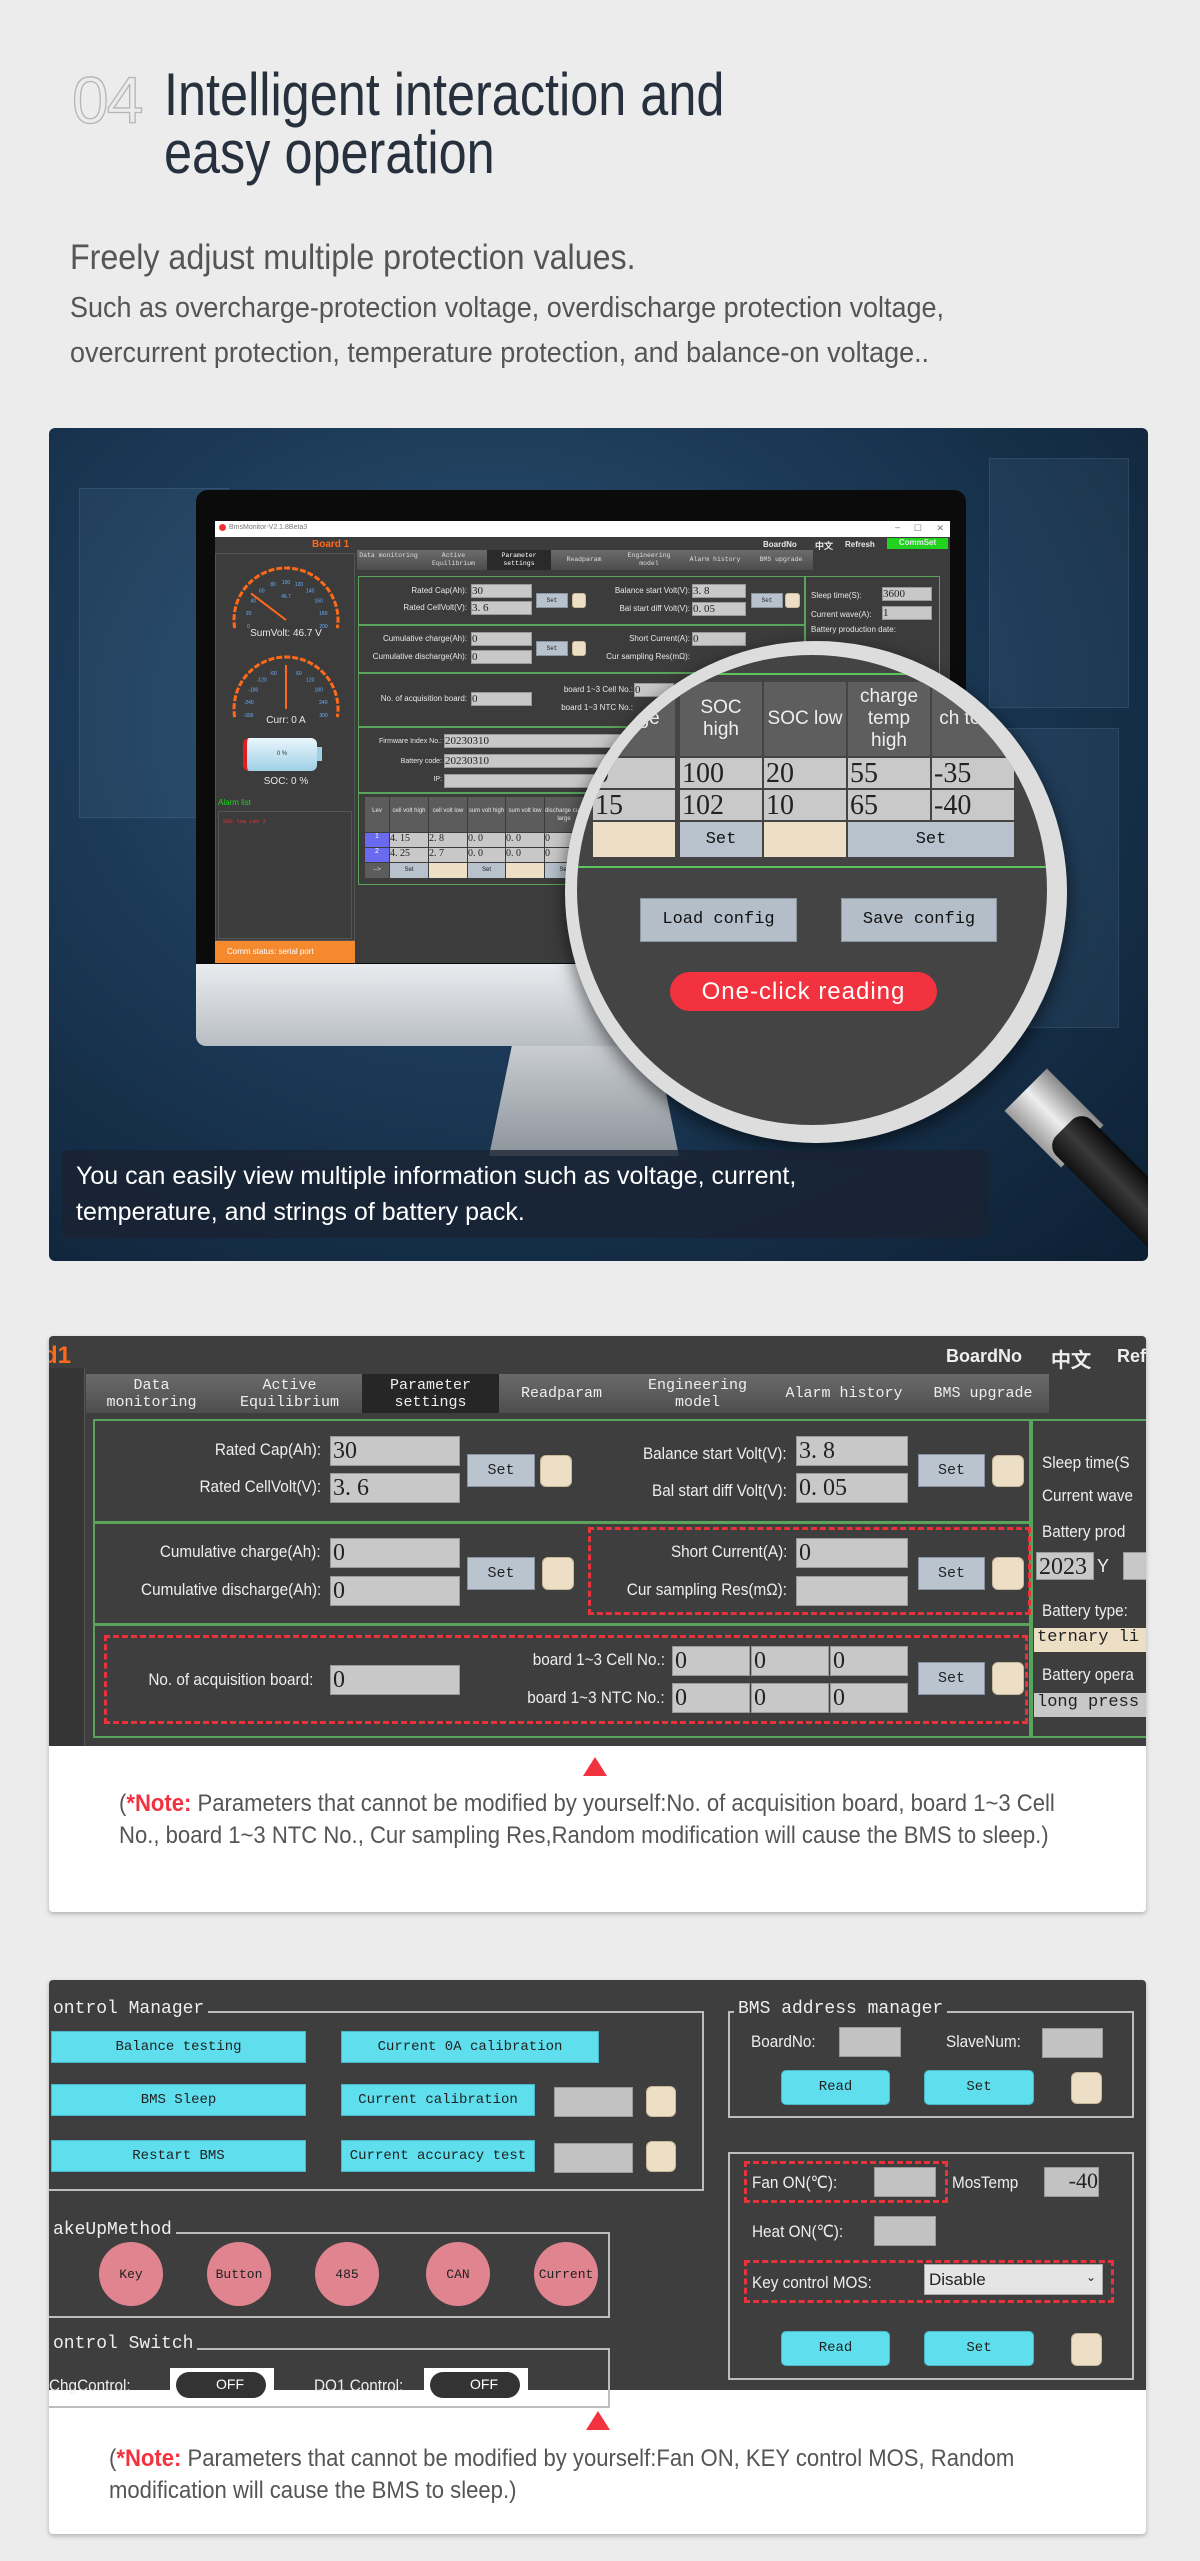  Describe the element at coordinates (458, 2274) in the screenshot. I see `wakeup-can-button: CAN` at that location.